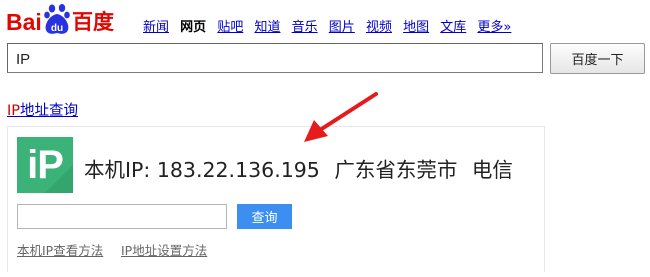  I want to click on logo-text-name: 百度, so click(93, 22).